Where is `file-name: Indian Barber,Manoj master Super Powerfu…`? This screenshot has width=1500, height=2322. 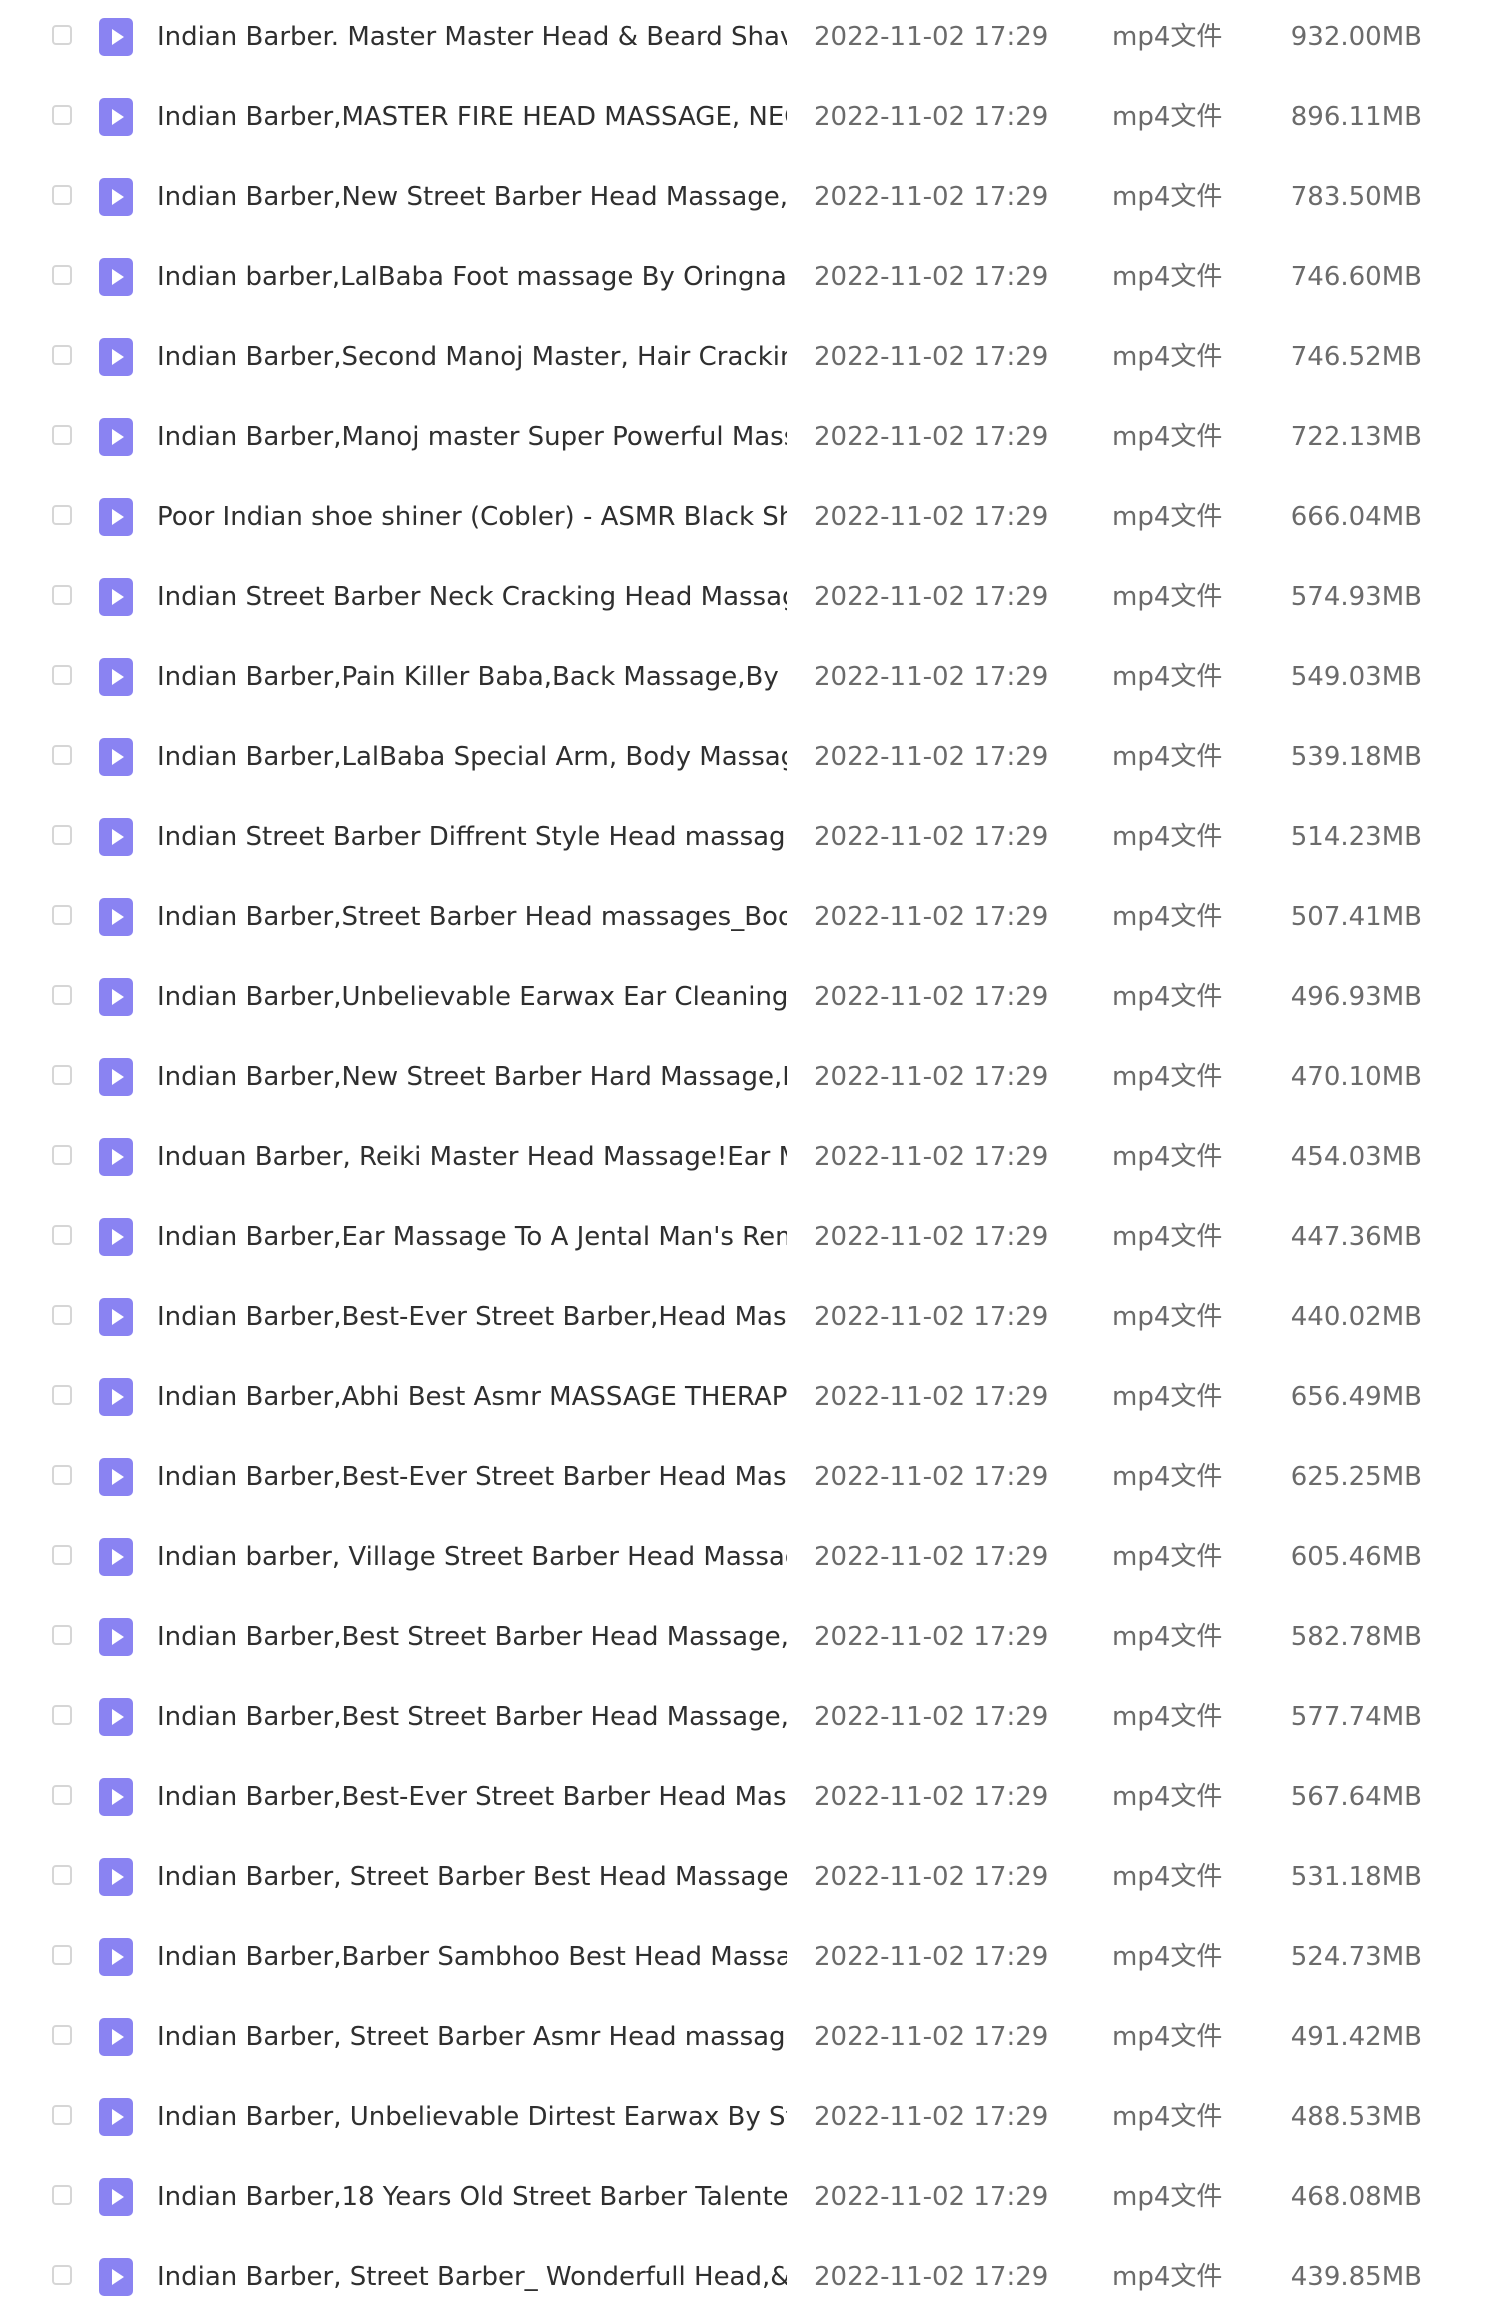
file-name: Indian Barber,Manoj master Super Powerfu… is located at coordinates (472, 437).